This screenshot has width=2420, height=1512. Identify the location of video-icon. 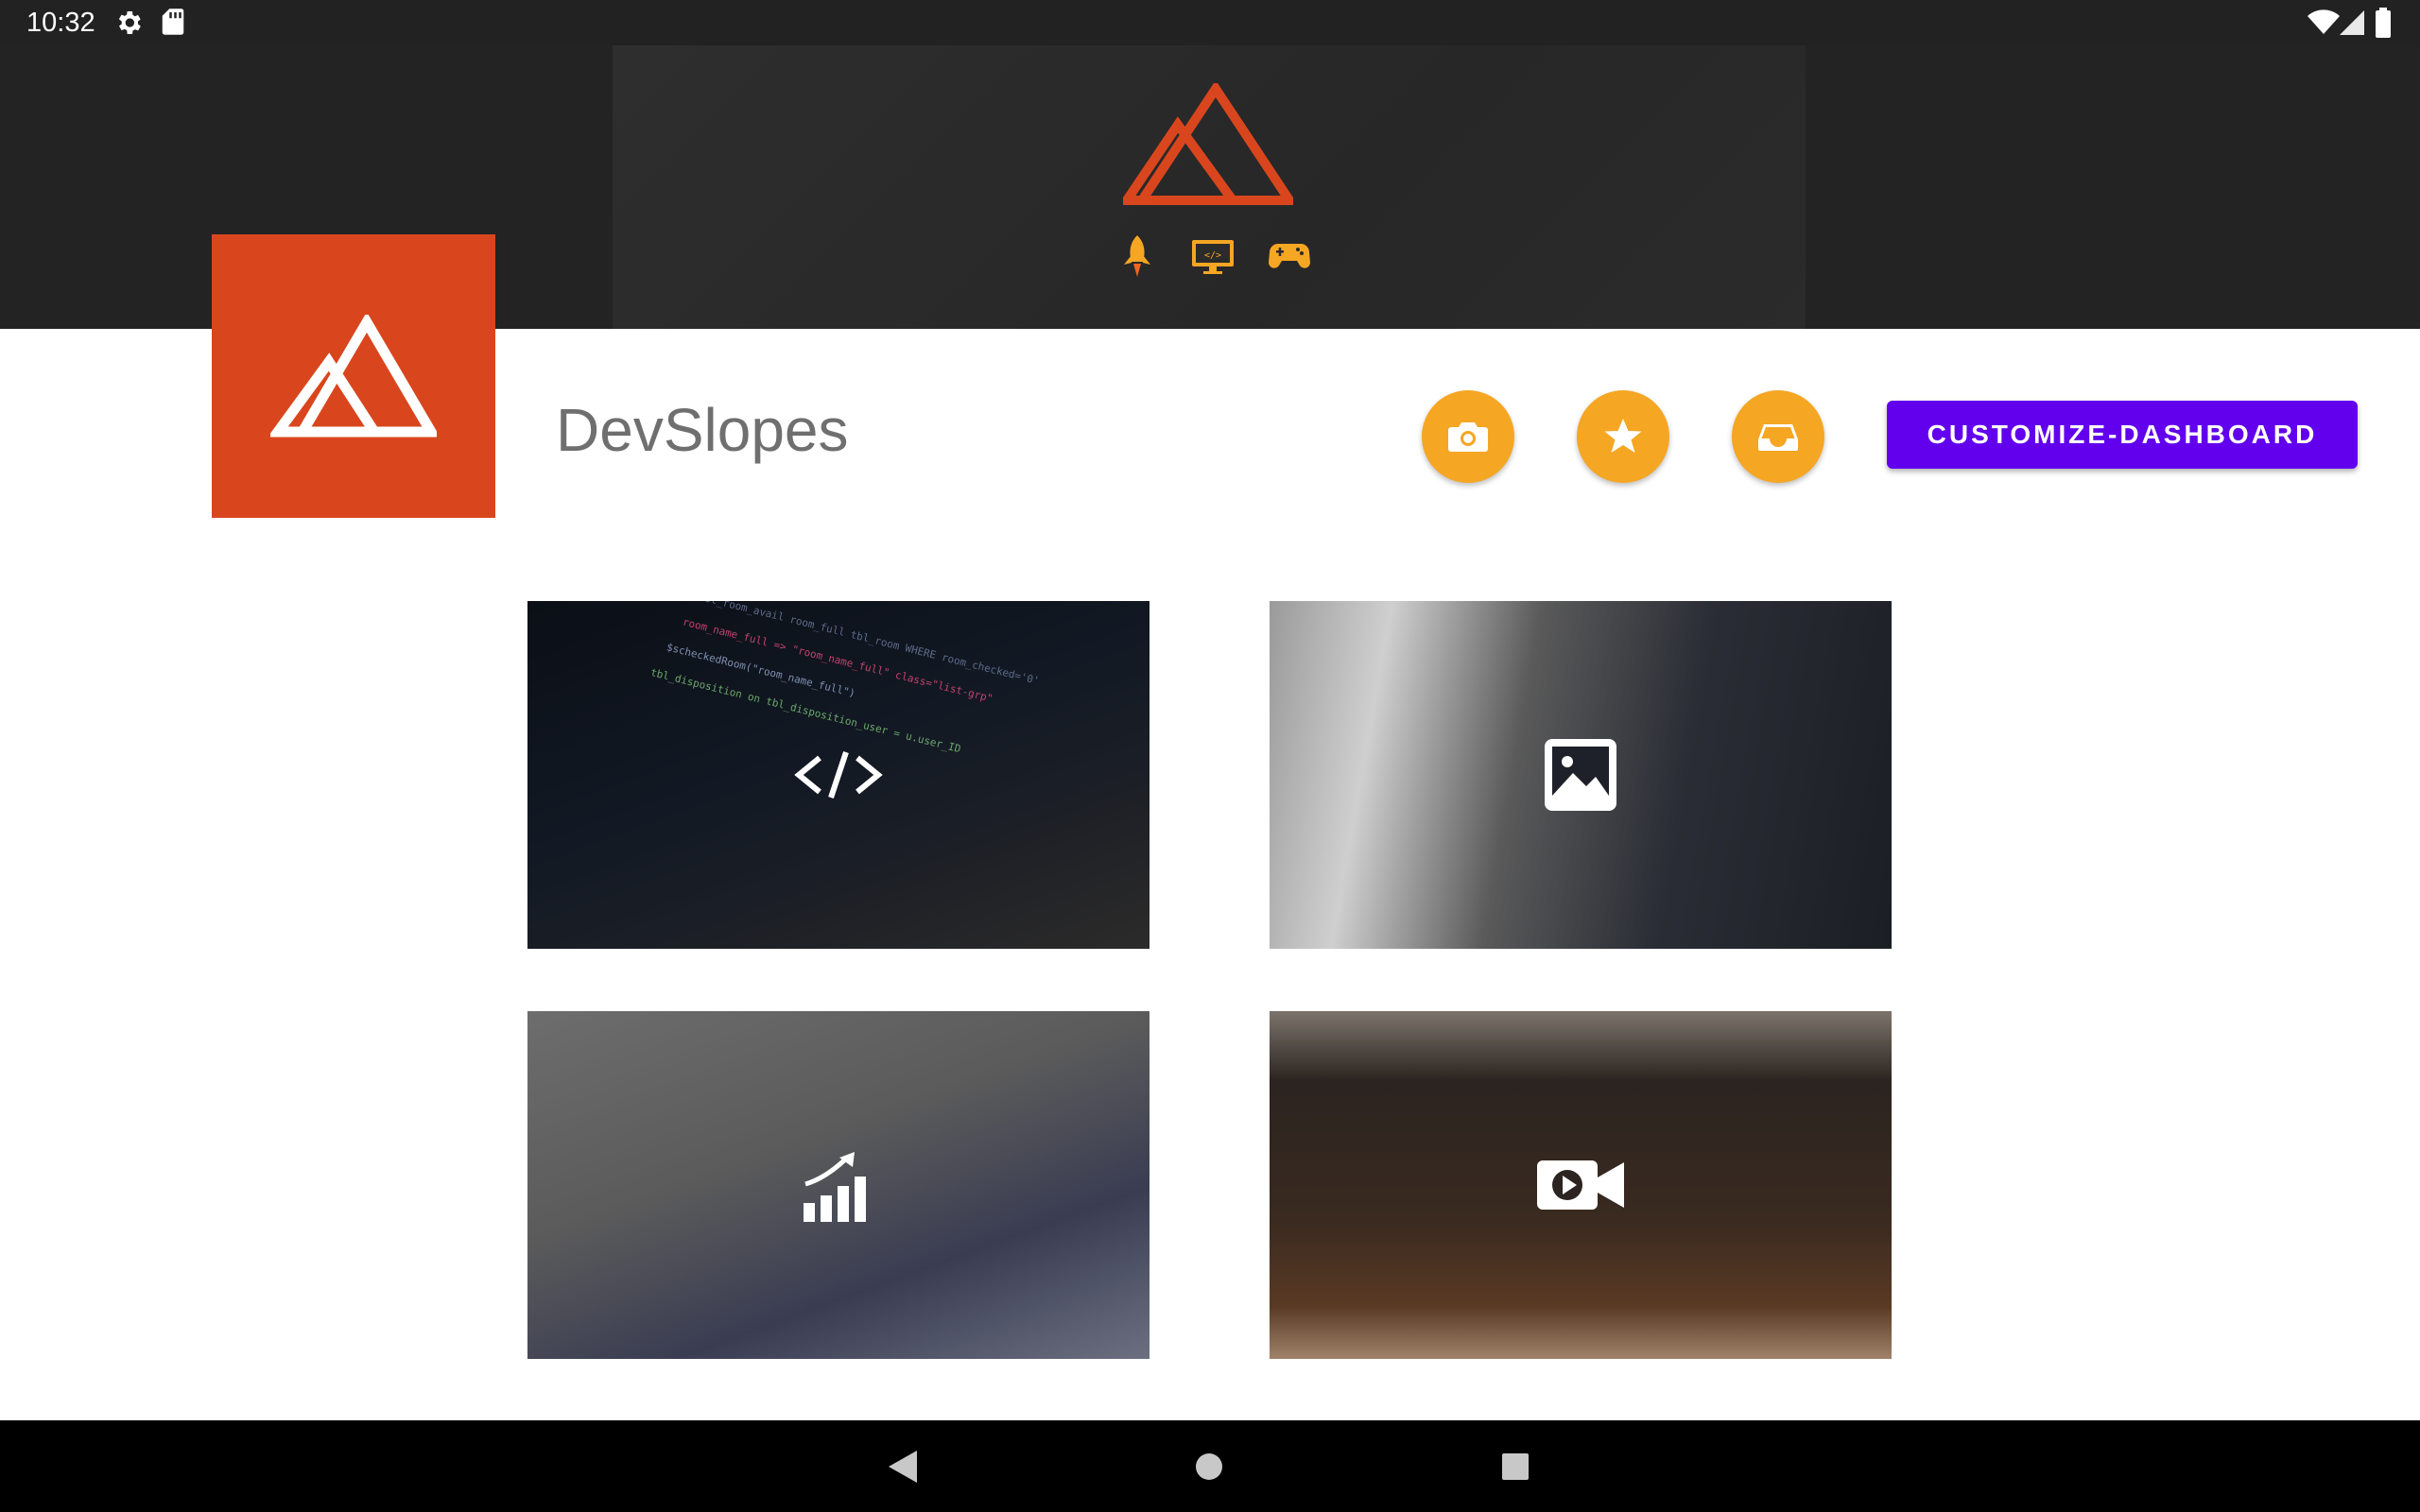
(1580, 1185).